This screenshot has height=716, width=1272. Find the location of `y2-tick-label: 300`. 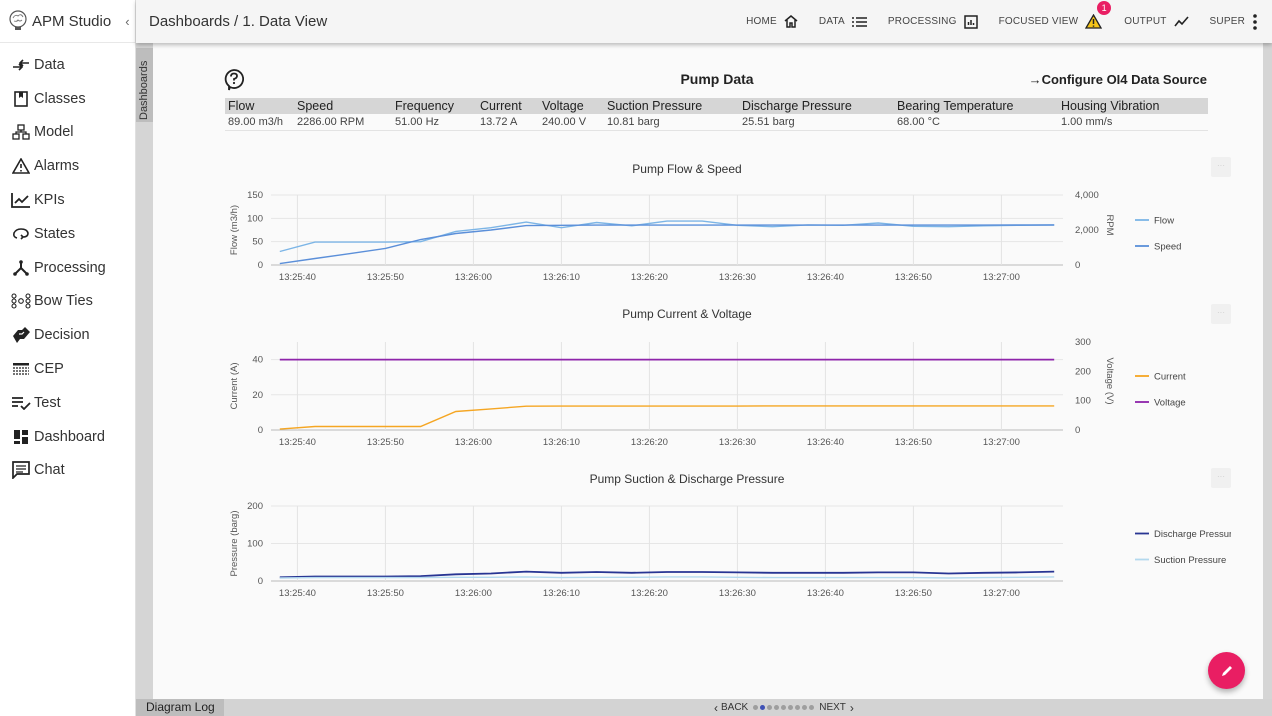

y2-tick-label: 300 is located at coordinates (1083, 342).